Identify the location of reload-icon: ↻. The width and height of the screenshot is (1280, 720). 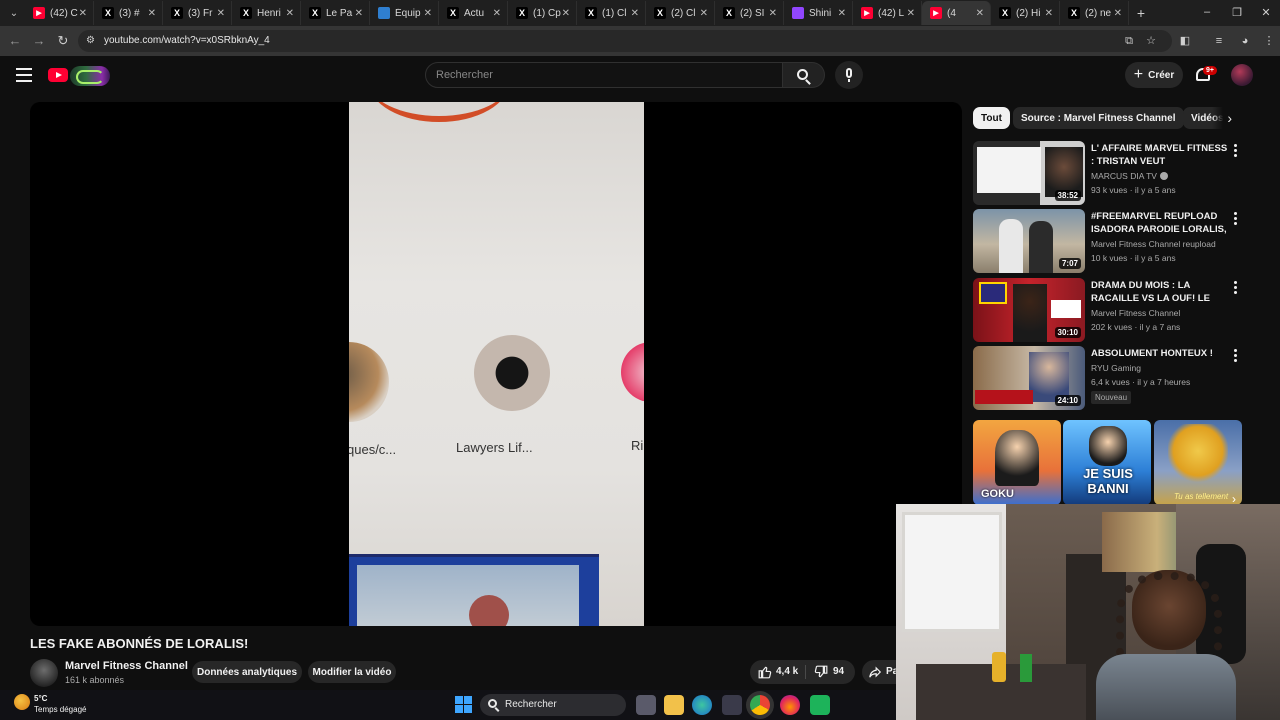
(63, 41).